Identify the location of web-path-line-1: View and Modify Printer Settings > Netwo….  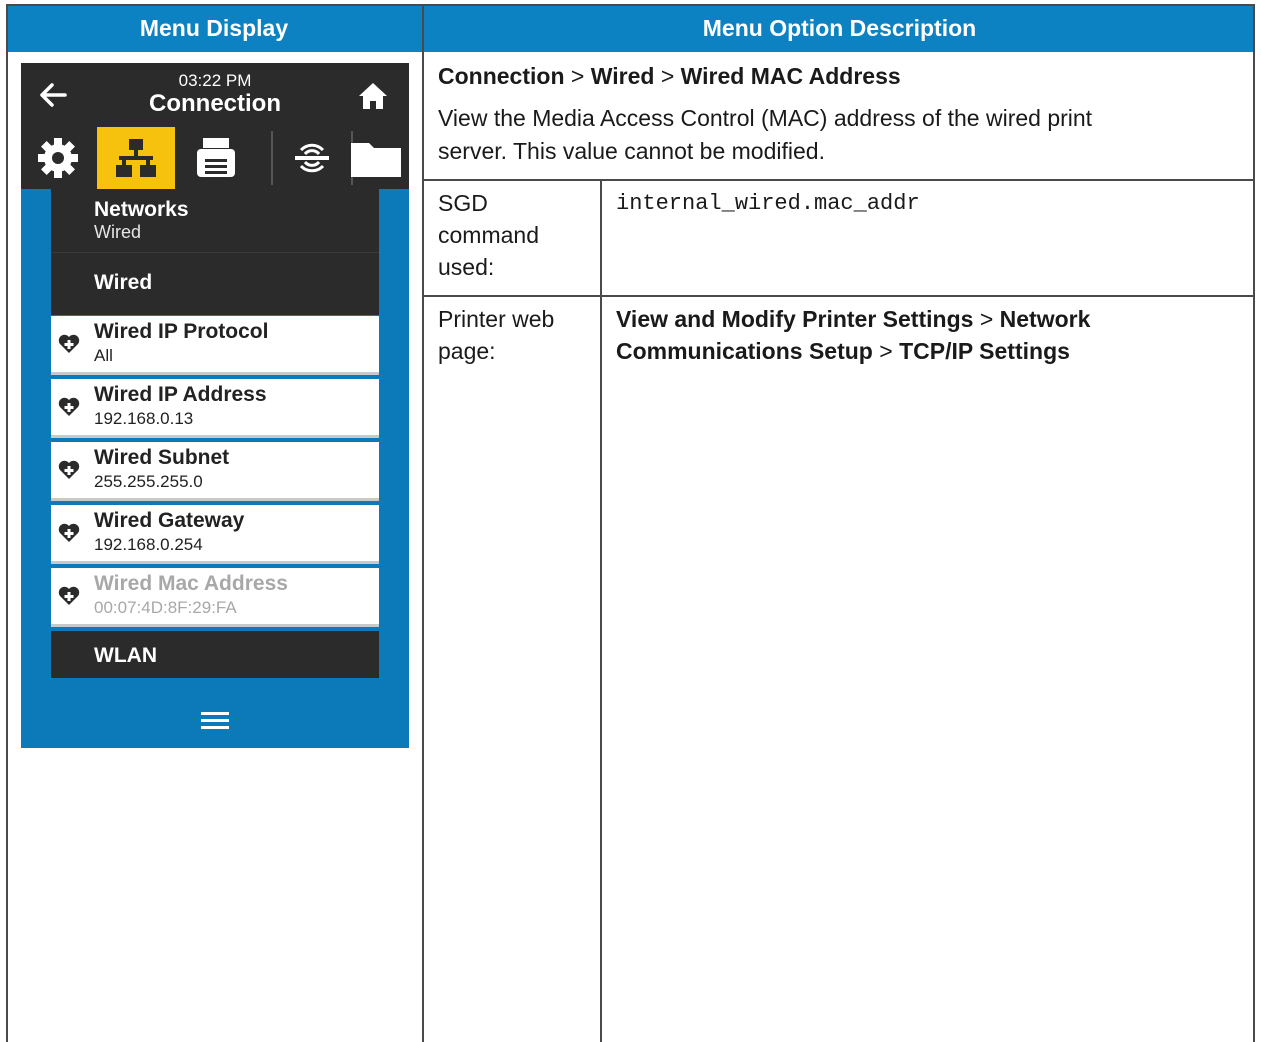
(853, 319).